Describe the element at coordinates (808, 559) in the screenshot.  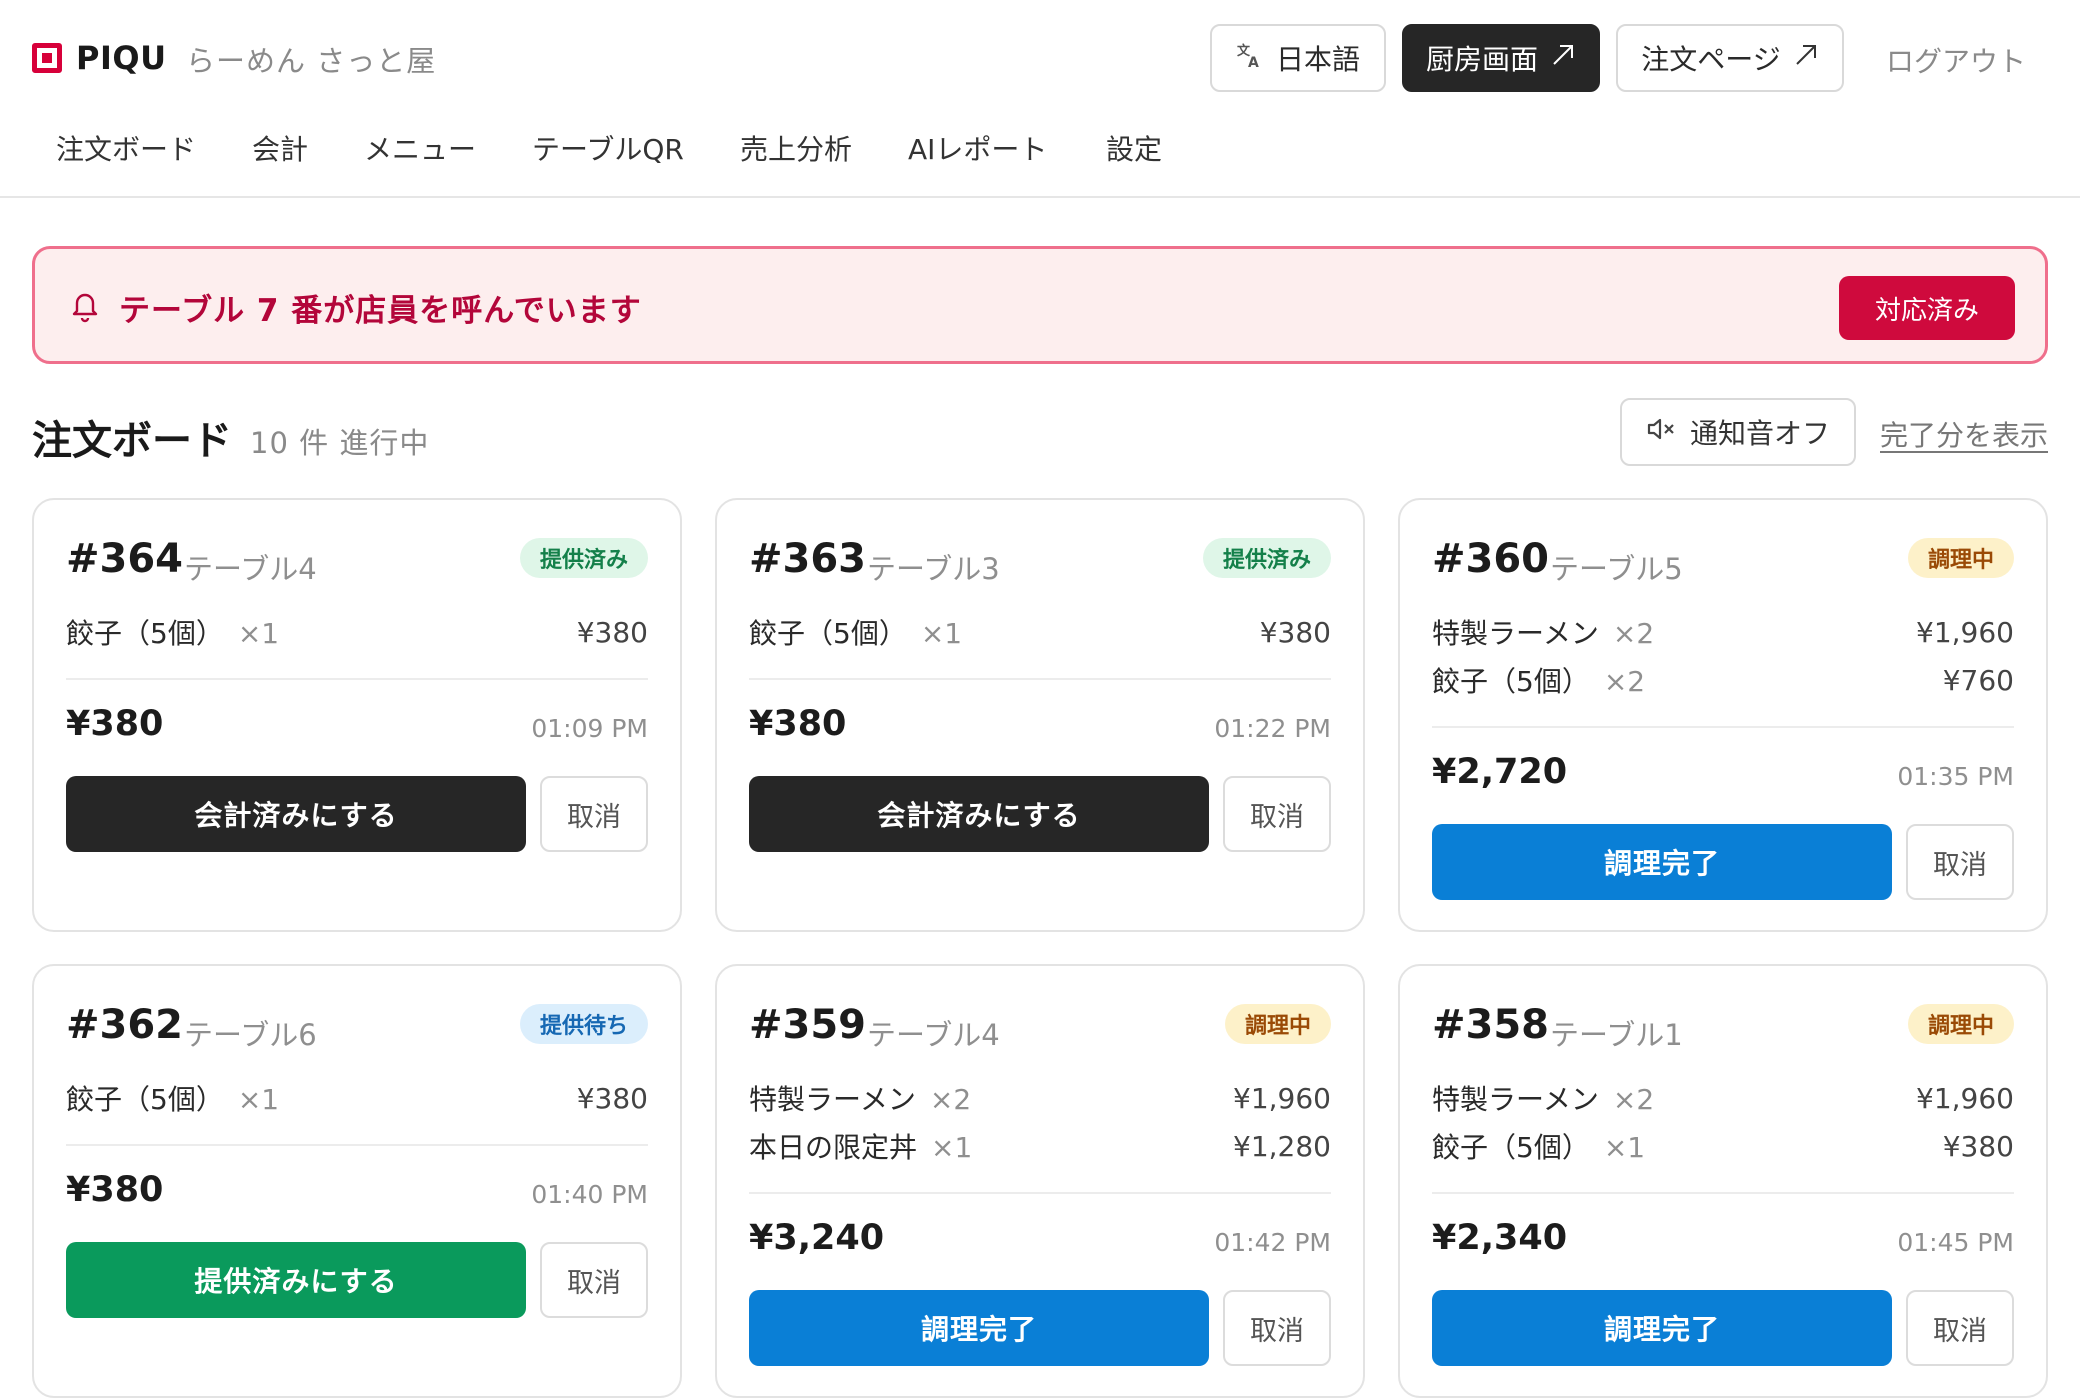
I see `order-number: #363` at that location.